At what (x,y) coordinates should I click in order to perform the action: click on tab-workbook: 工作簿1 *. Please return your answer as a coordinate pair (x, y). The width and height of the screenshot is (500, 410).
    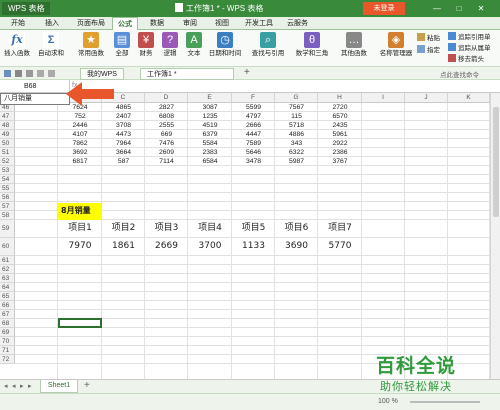
    Looking at the image, I should click on (187, 74).